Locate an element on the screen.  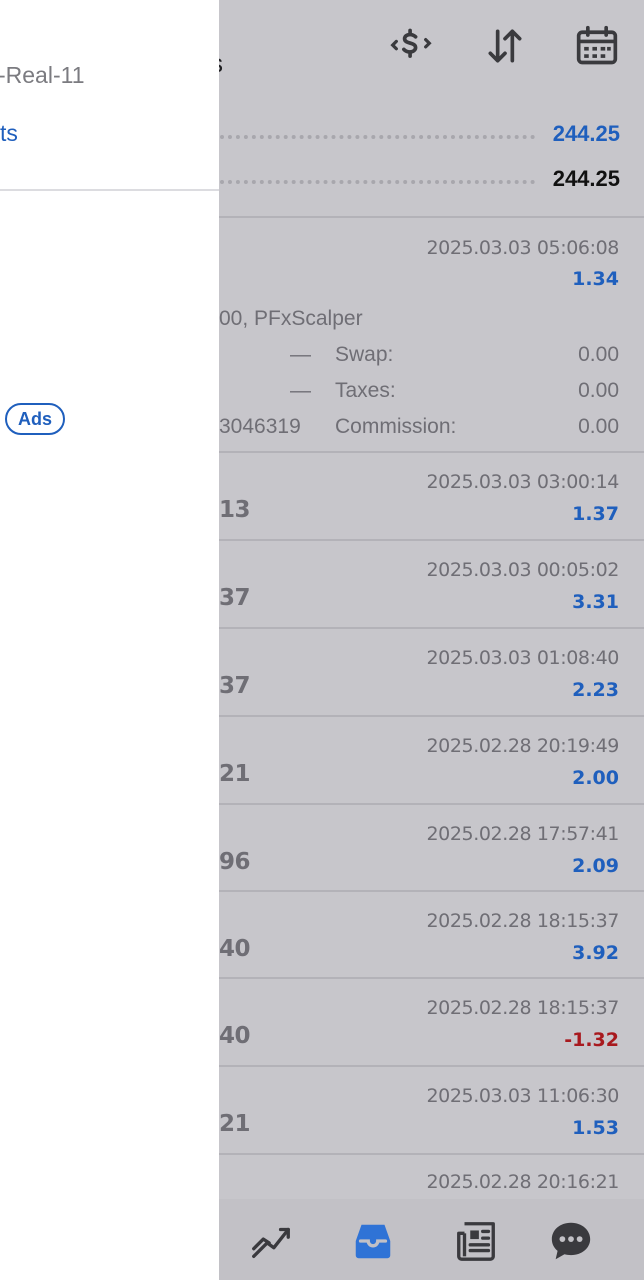
calendar-icon is located at coordinates (597, 46).